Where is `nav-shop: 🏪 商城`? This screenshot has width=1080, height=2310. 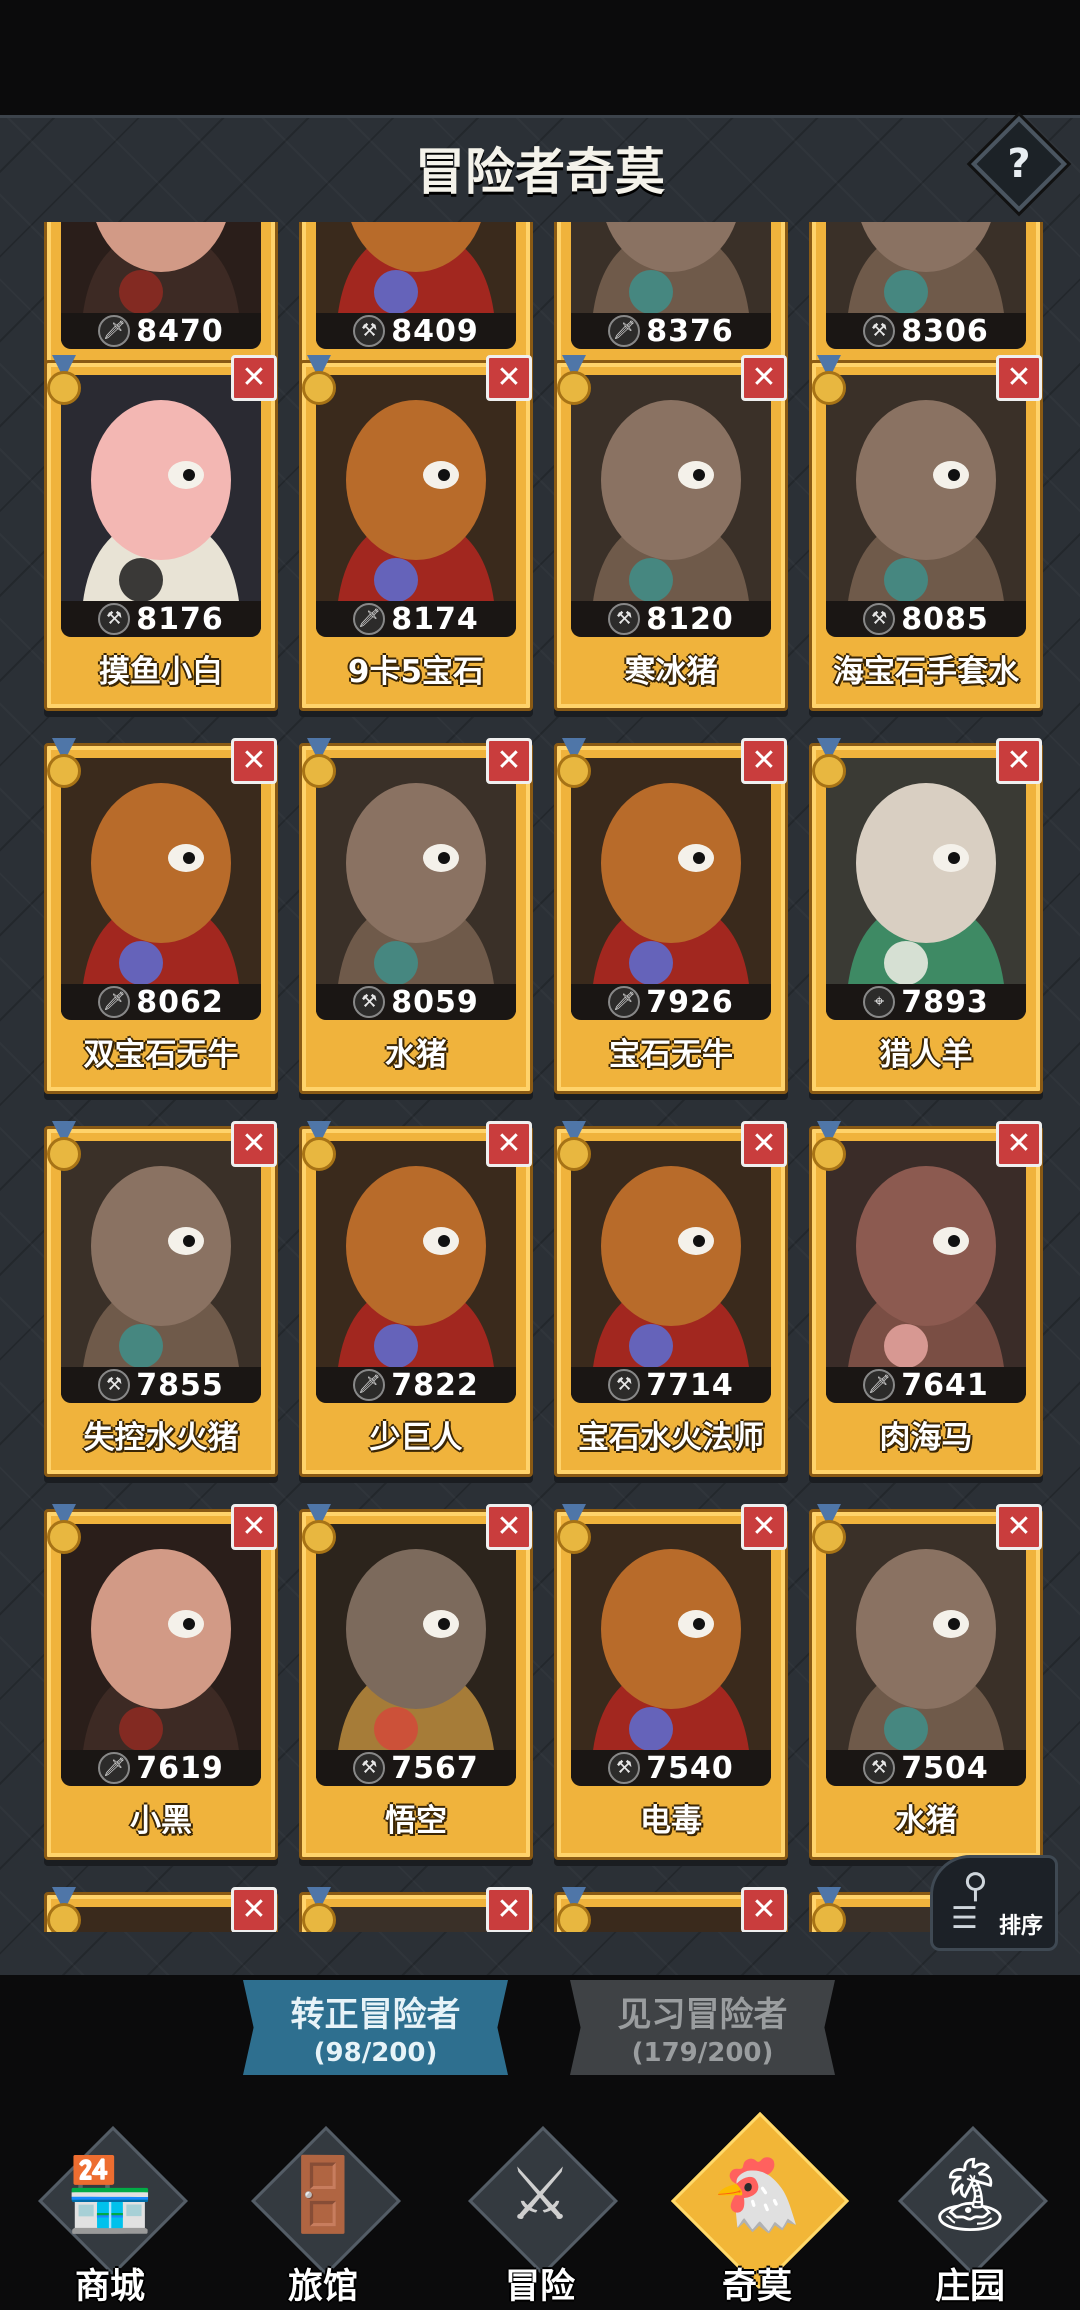 nav-shop: 🏪 商城 is located at coordinates (110, 2215).